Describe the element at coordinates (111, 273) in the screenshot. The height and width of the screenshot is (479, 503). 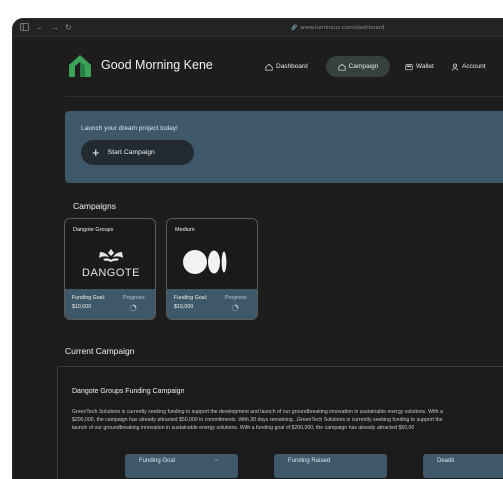
I see `dangote-logo-text: DANGOTE` at that location.